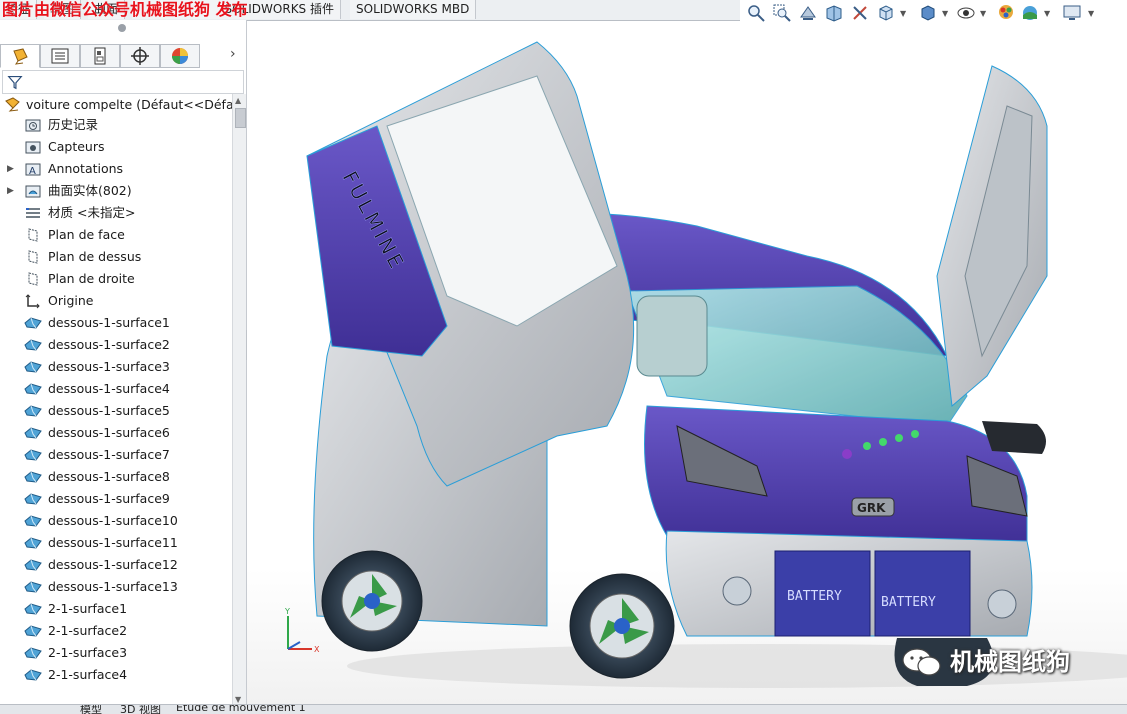 Image resolution: width=1127 pixels, height=714 pixels. I want to click on watermark-bottom-text: 机械图纸狗, so click(1010, 662).